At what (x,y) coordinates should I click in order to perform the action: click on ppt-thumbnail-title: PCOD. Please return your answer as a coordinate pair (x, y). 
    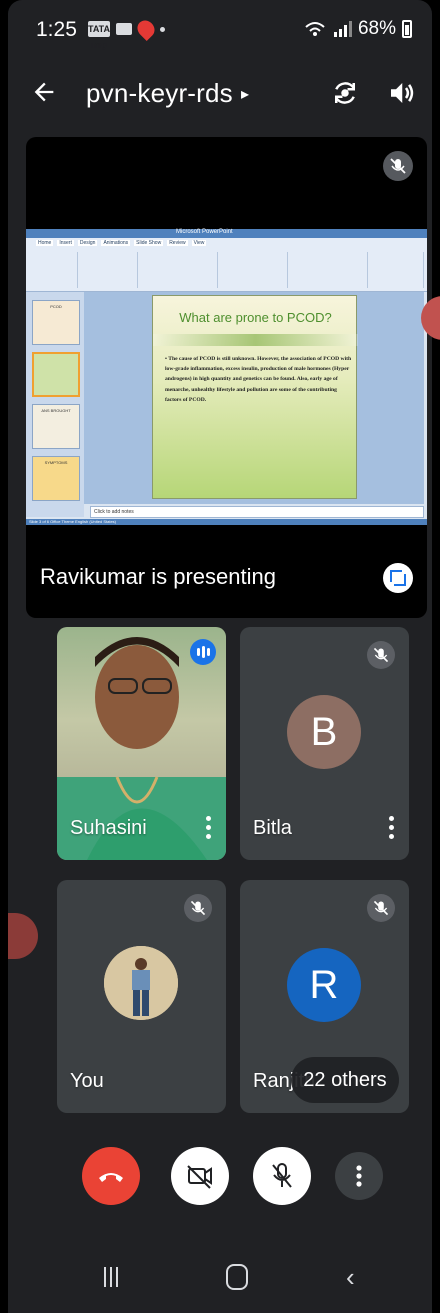
    Looking at the image, I should click on (56, 306).